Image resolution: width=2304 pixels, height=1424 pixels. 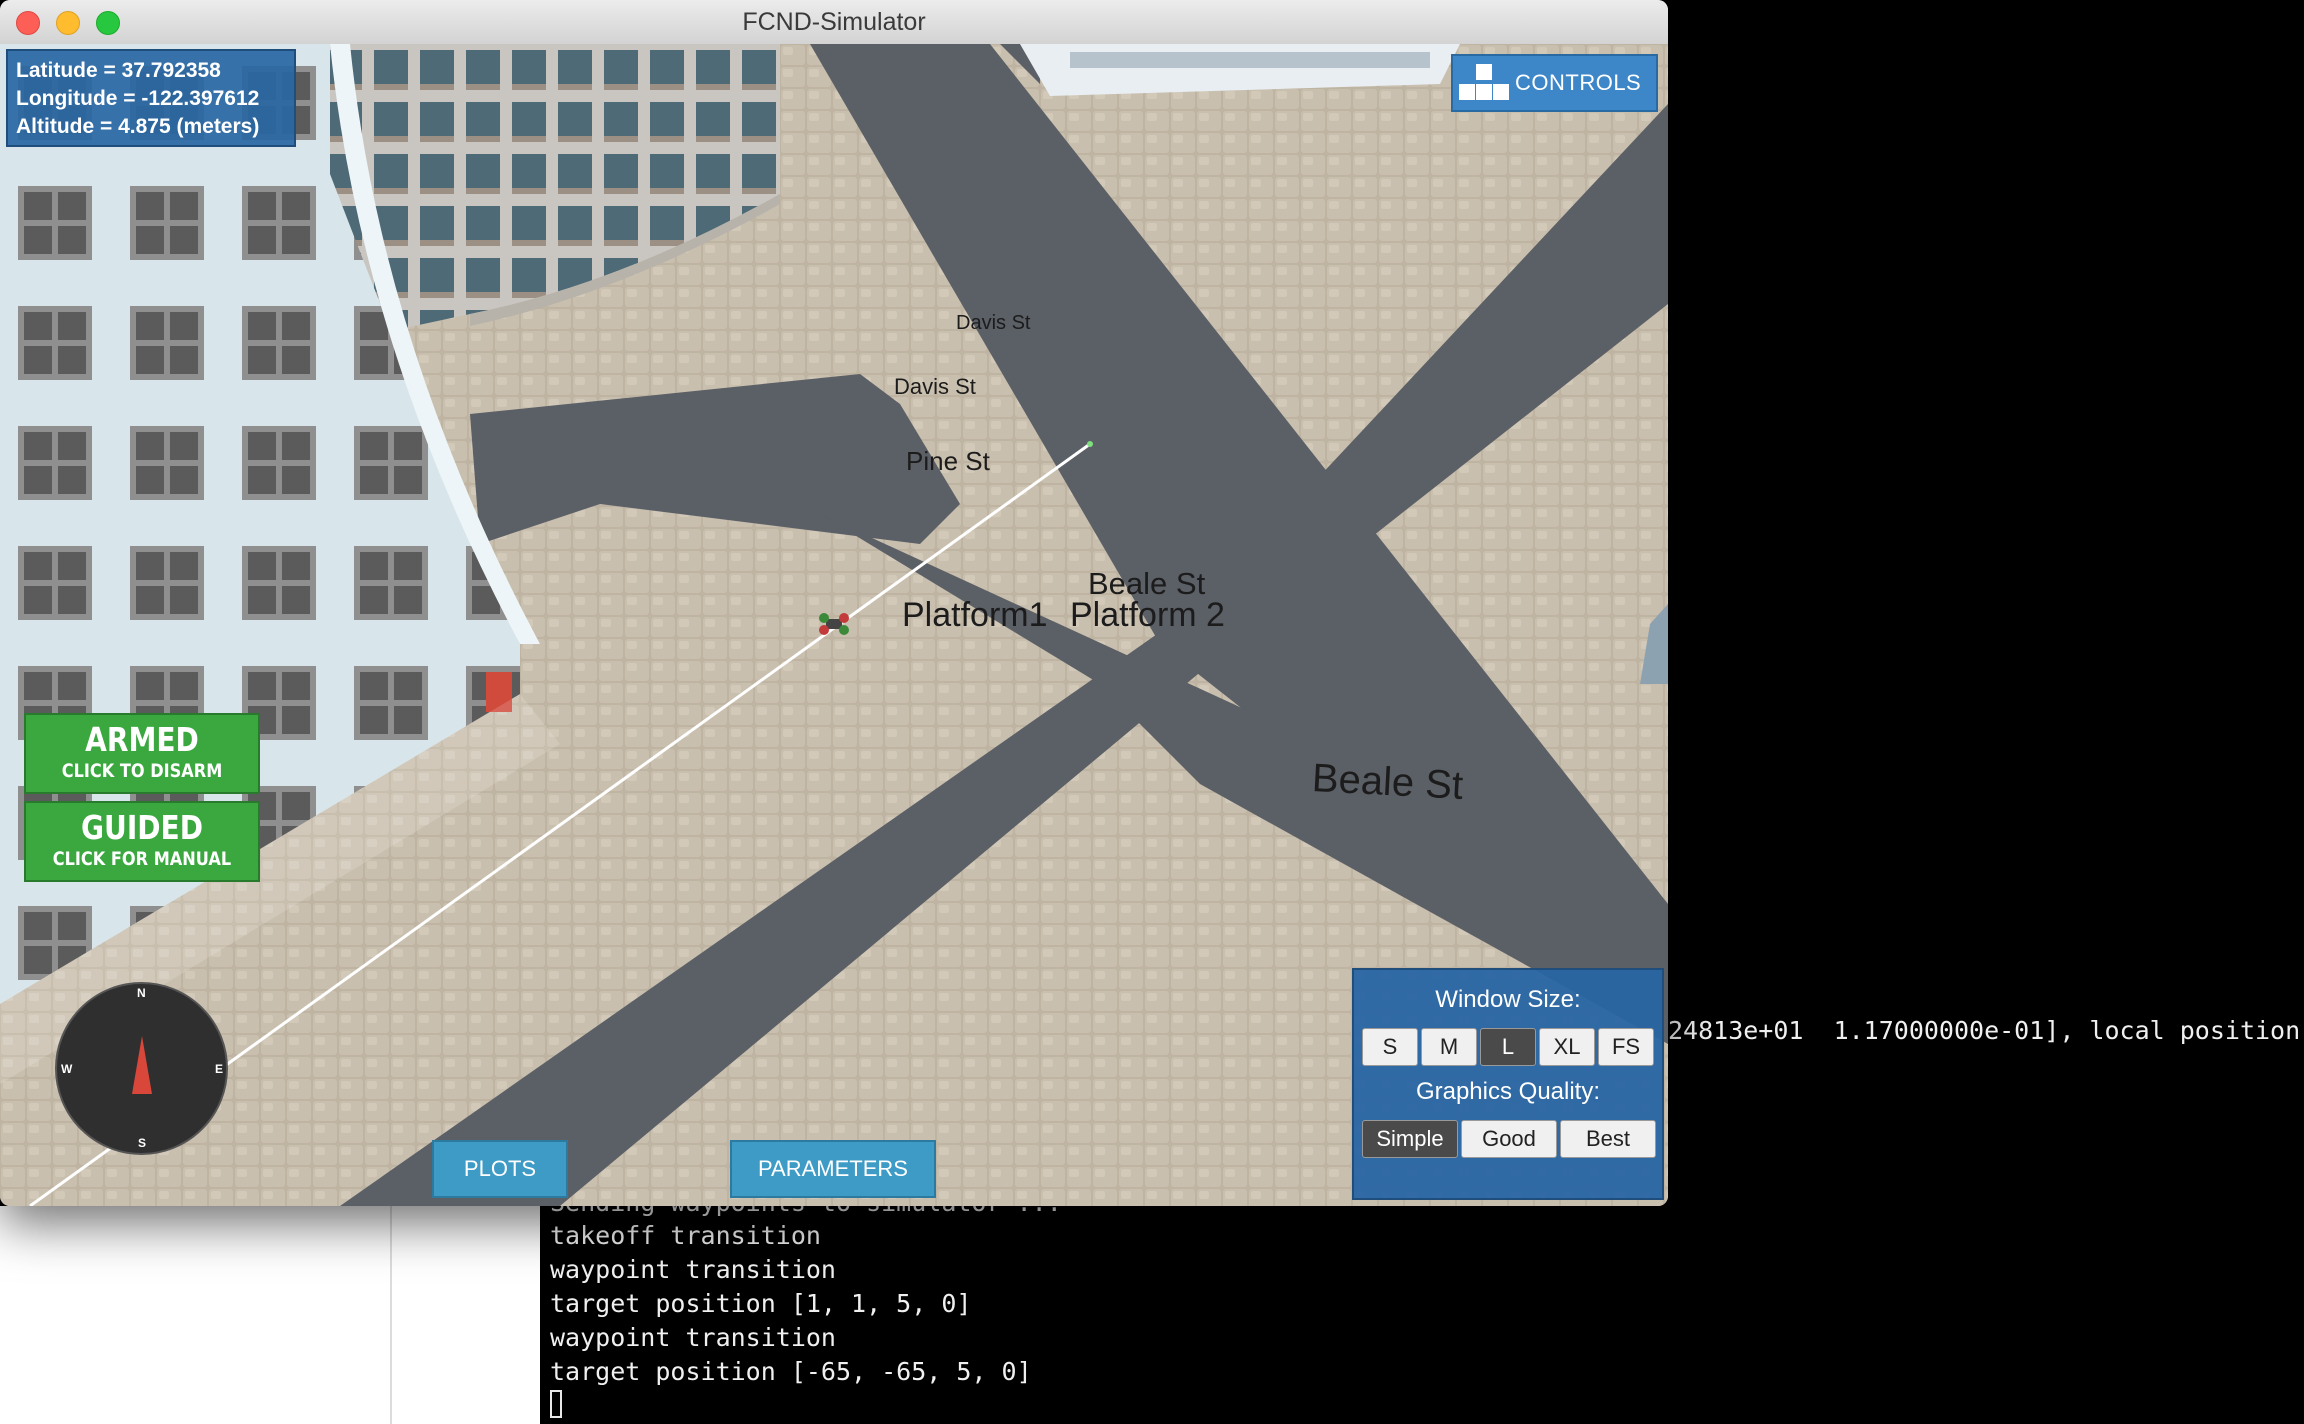 What do you see at coordinates (141, 993) in the screenshot?
I see `compass-north-label: N` at bounding box center [141, 993].